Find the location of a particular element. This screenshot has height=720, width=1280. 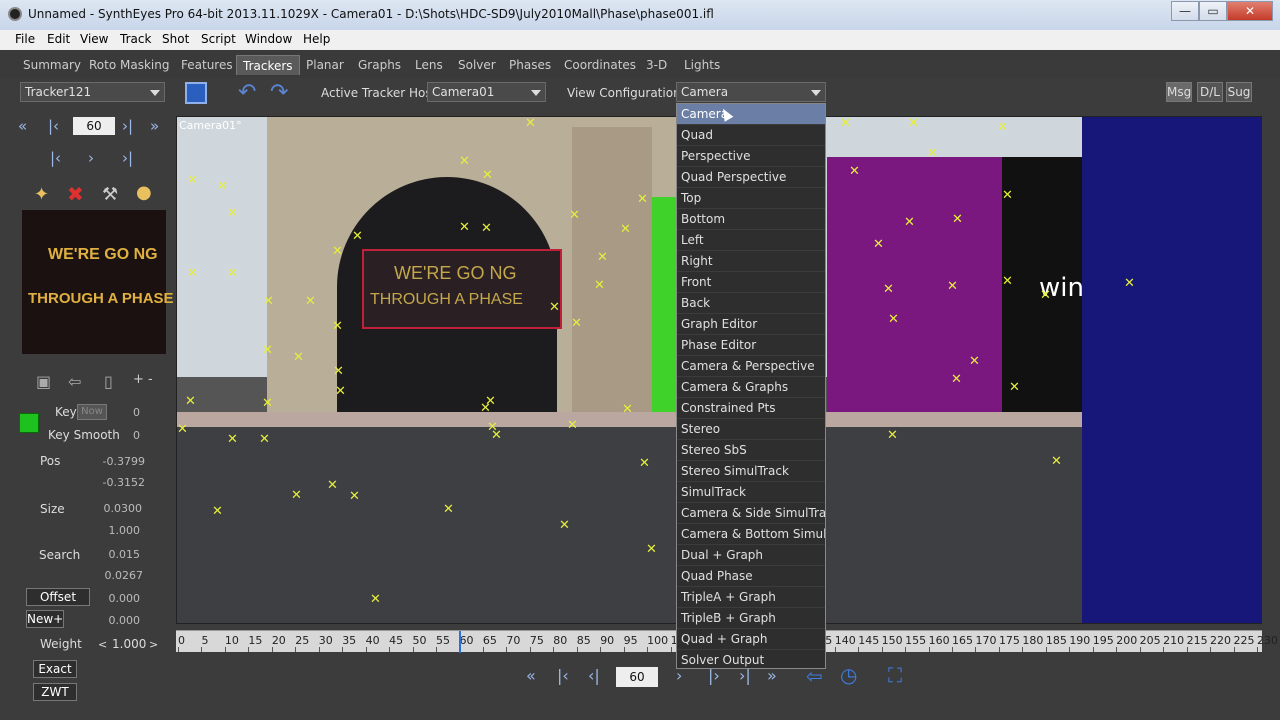

view-option: Stereo SbS is located at coordinates (751, 450).